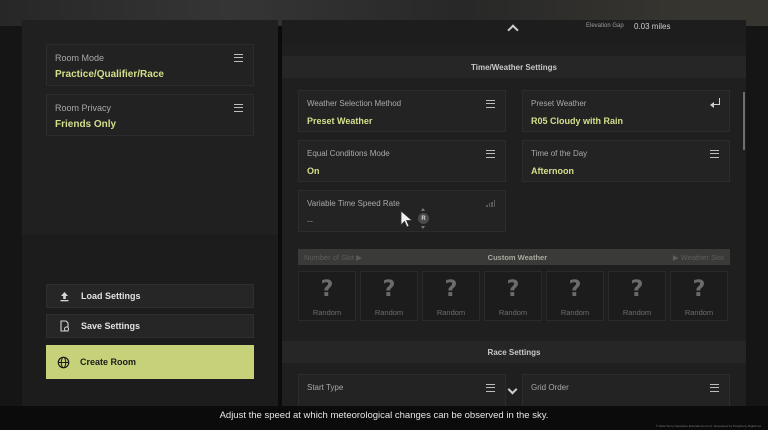 The height and width of the screenshot is (430, 768). I want to click on room-privacy-value: Friends Only, so click(86, 124).